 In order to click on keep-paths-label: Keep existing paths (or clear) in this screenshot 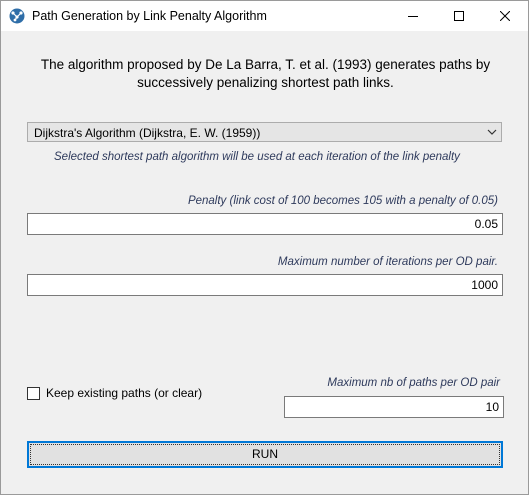, I will do `click(124, 393)`.